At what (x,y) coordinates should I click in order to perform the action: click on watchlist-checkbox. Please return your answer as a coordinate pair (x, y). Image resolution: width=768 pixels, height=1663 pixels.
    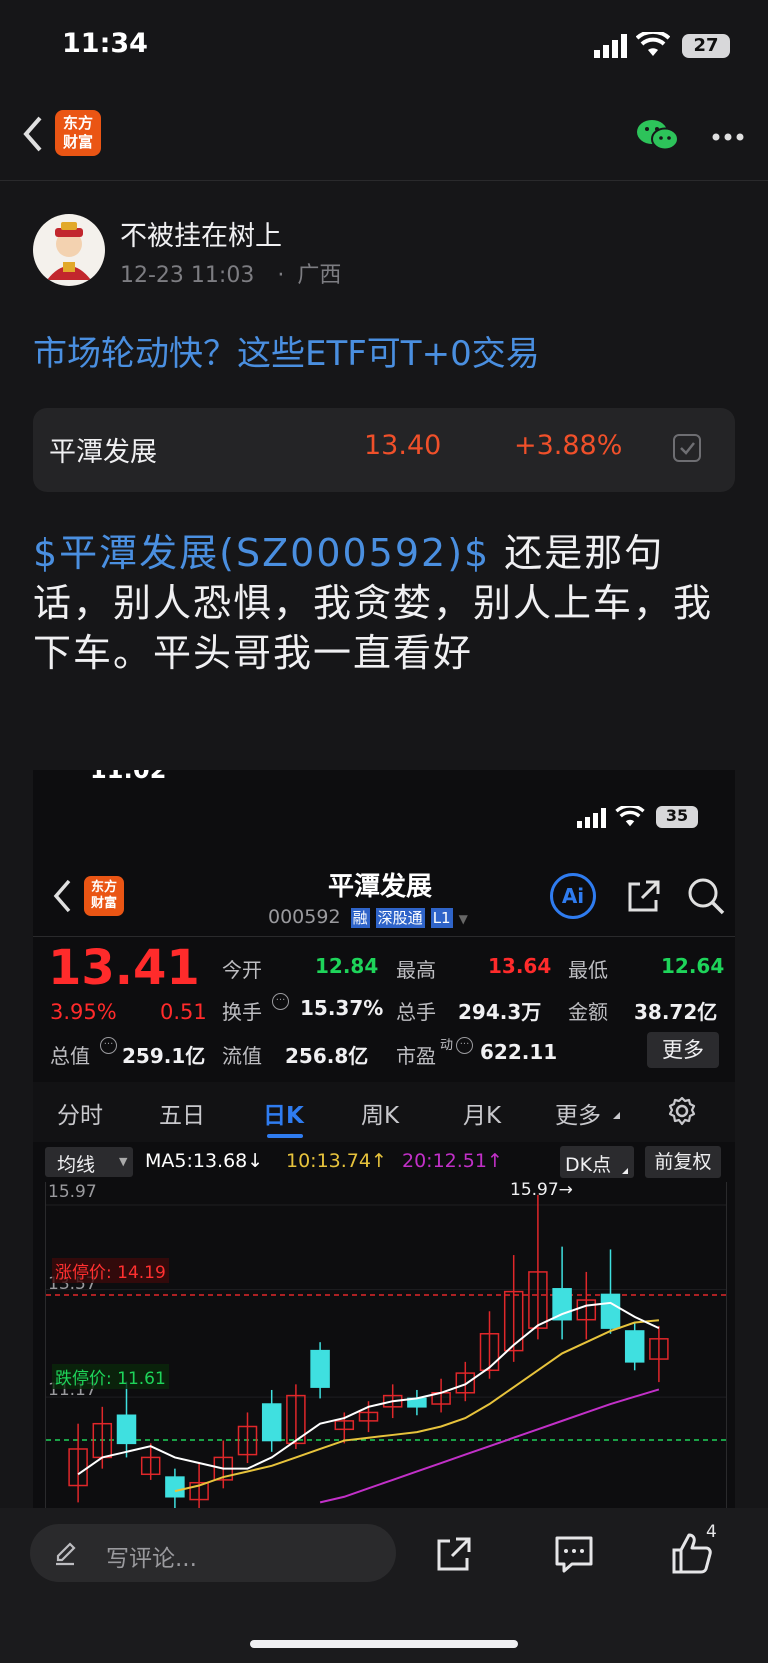
    Looking at the image, I should click on (687, 448).